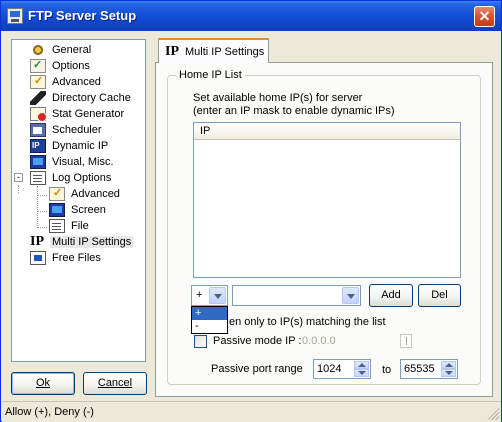 The image size is (502, 422). What do you see at coordinates (38, 98) in the screenshot?
I see `directory-cache-icon` at bounding box center [38, 98].